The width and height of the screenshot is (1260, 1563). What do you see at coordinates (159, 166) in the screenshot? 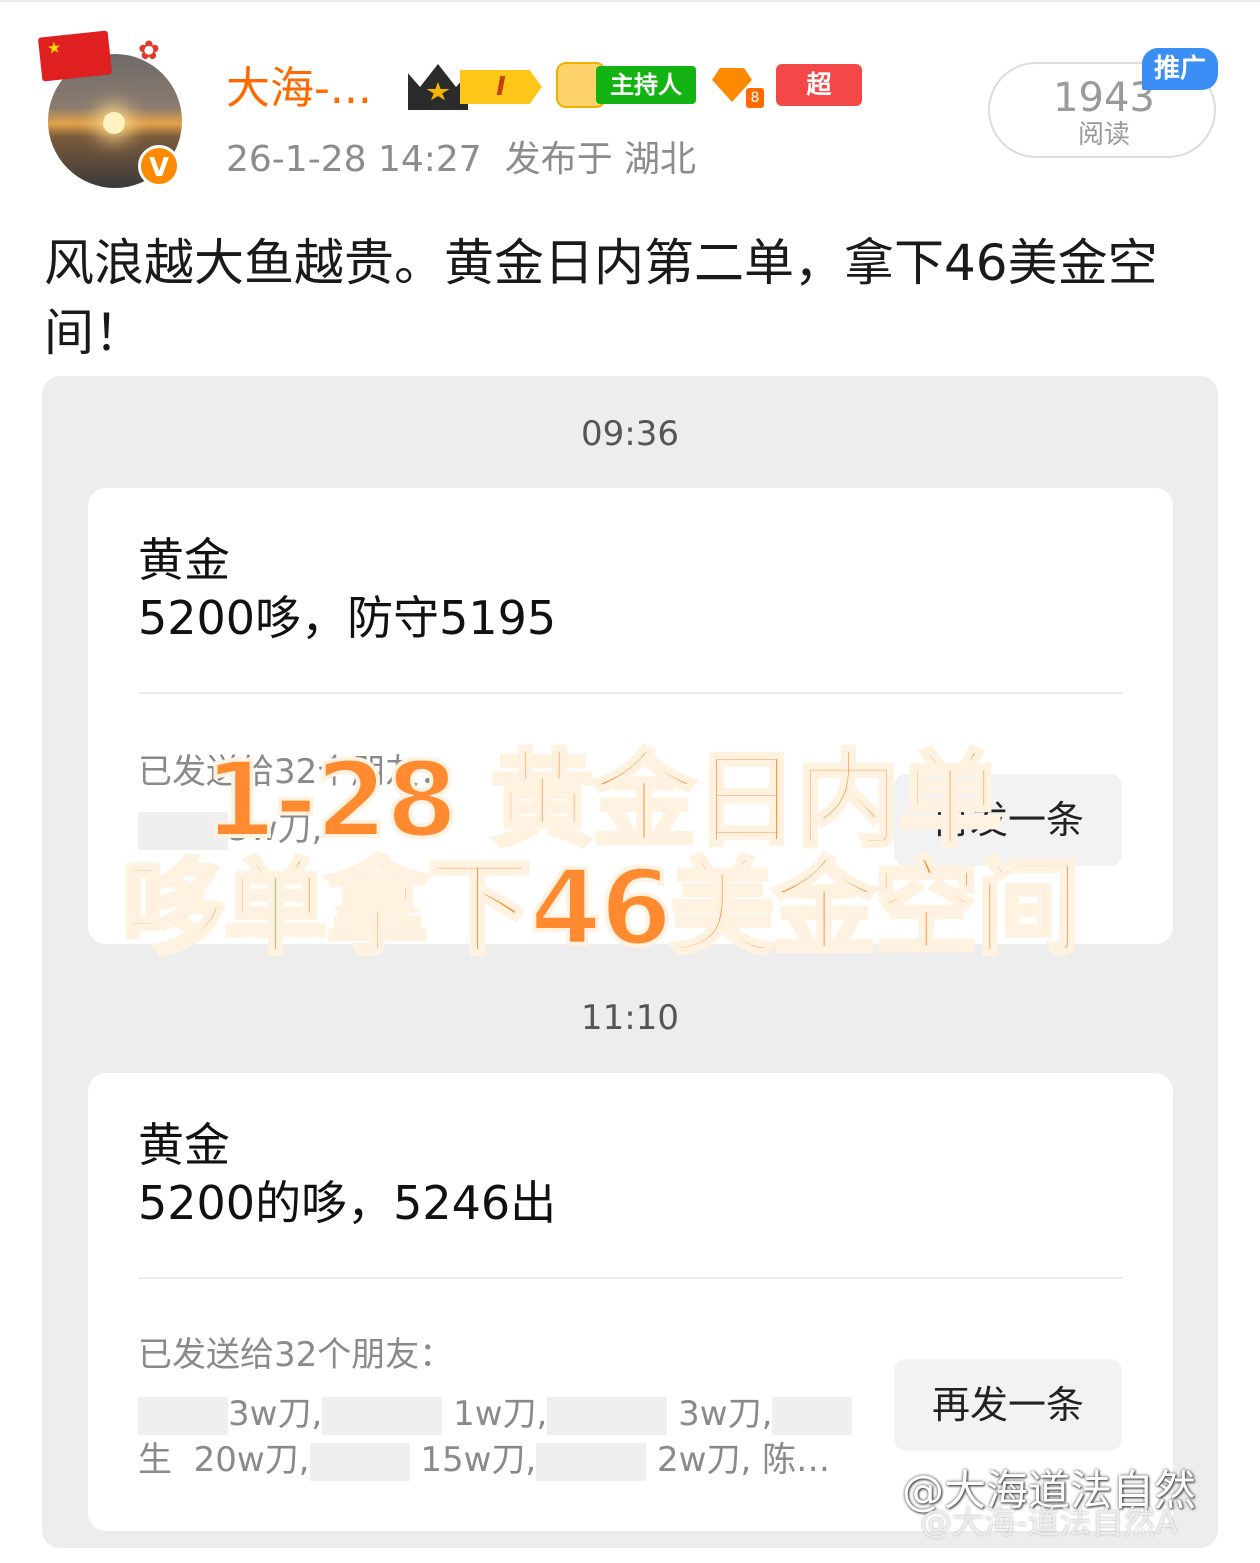
I see `verified-icon: V` at bounding box center [159, 166].